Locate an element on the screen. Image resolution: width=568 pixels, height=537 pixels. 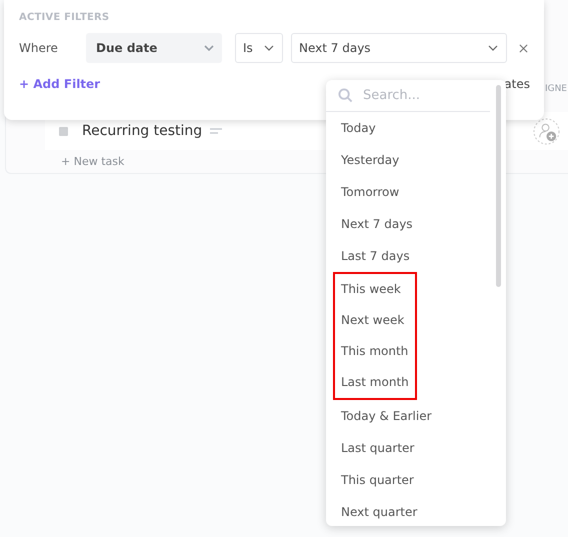
field-select: Due date is located at coordinates (154, 48).